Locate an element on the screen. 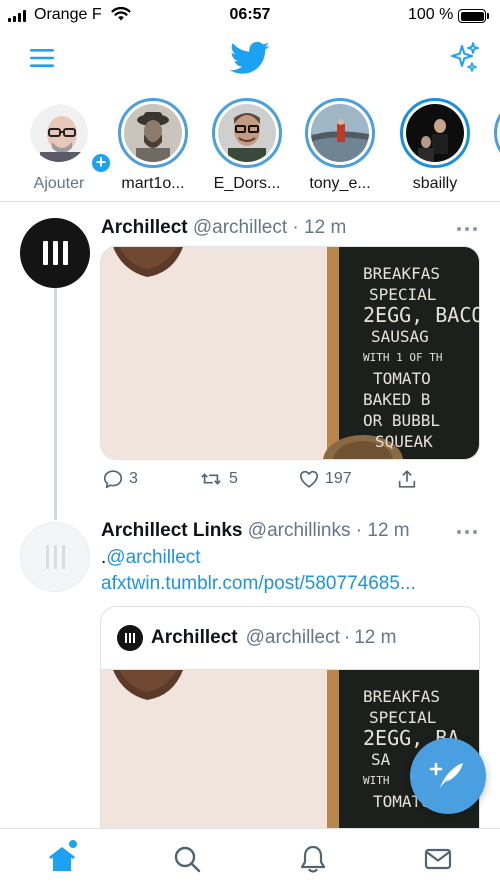 This screenshot has height=892, width=500. quoted-author-name: Archillect is located at coordinates (194, 637).